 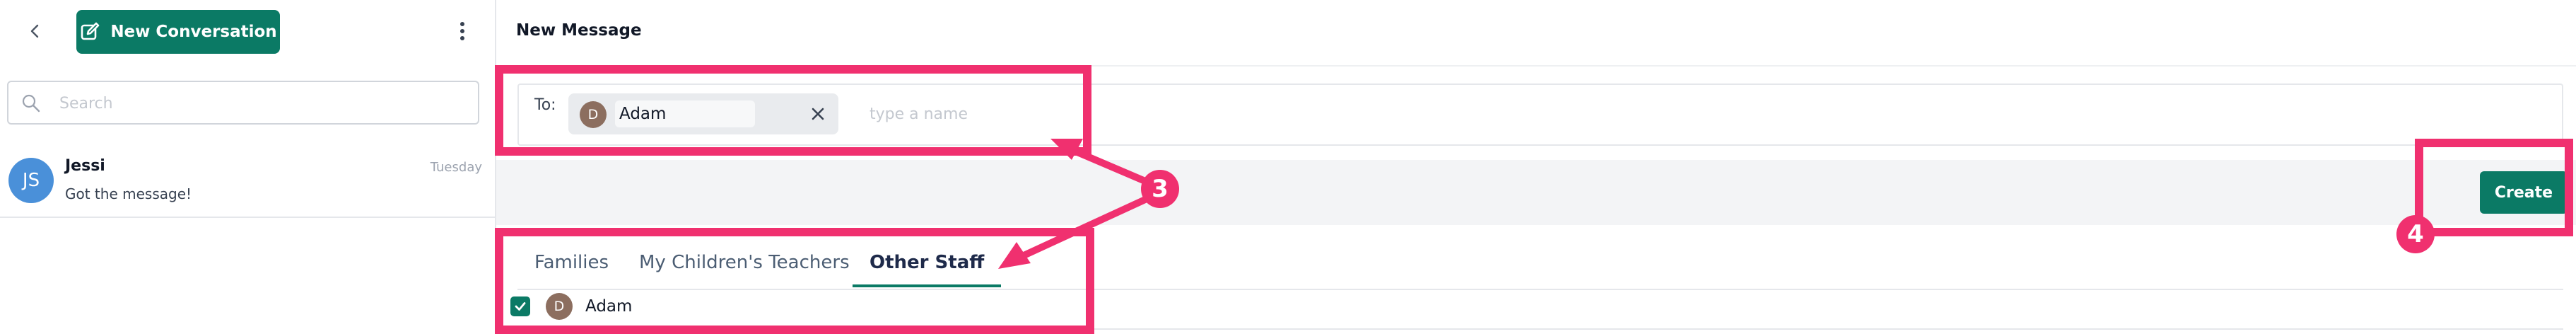 I want to click on annotation-arrows, so click(x=1074, y=204).